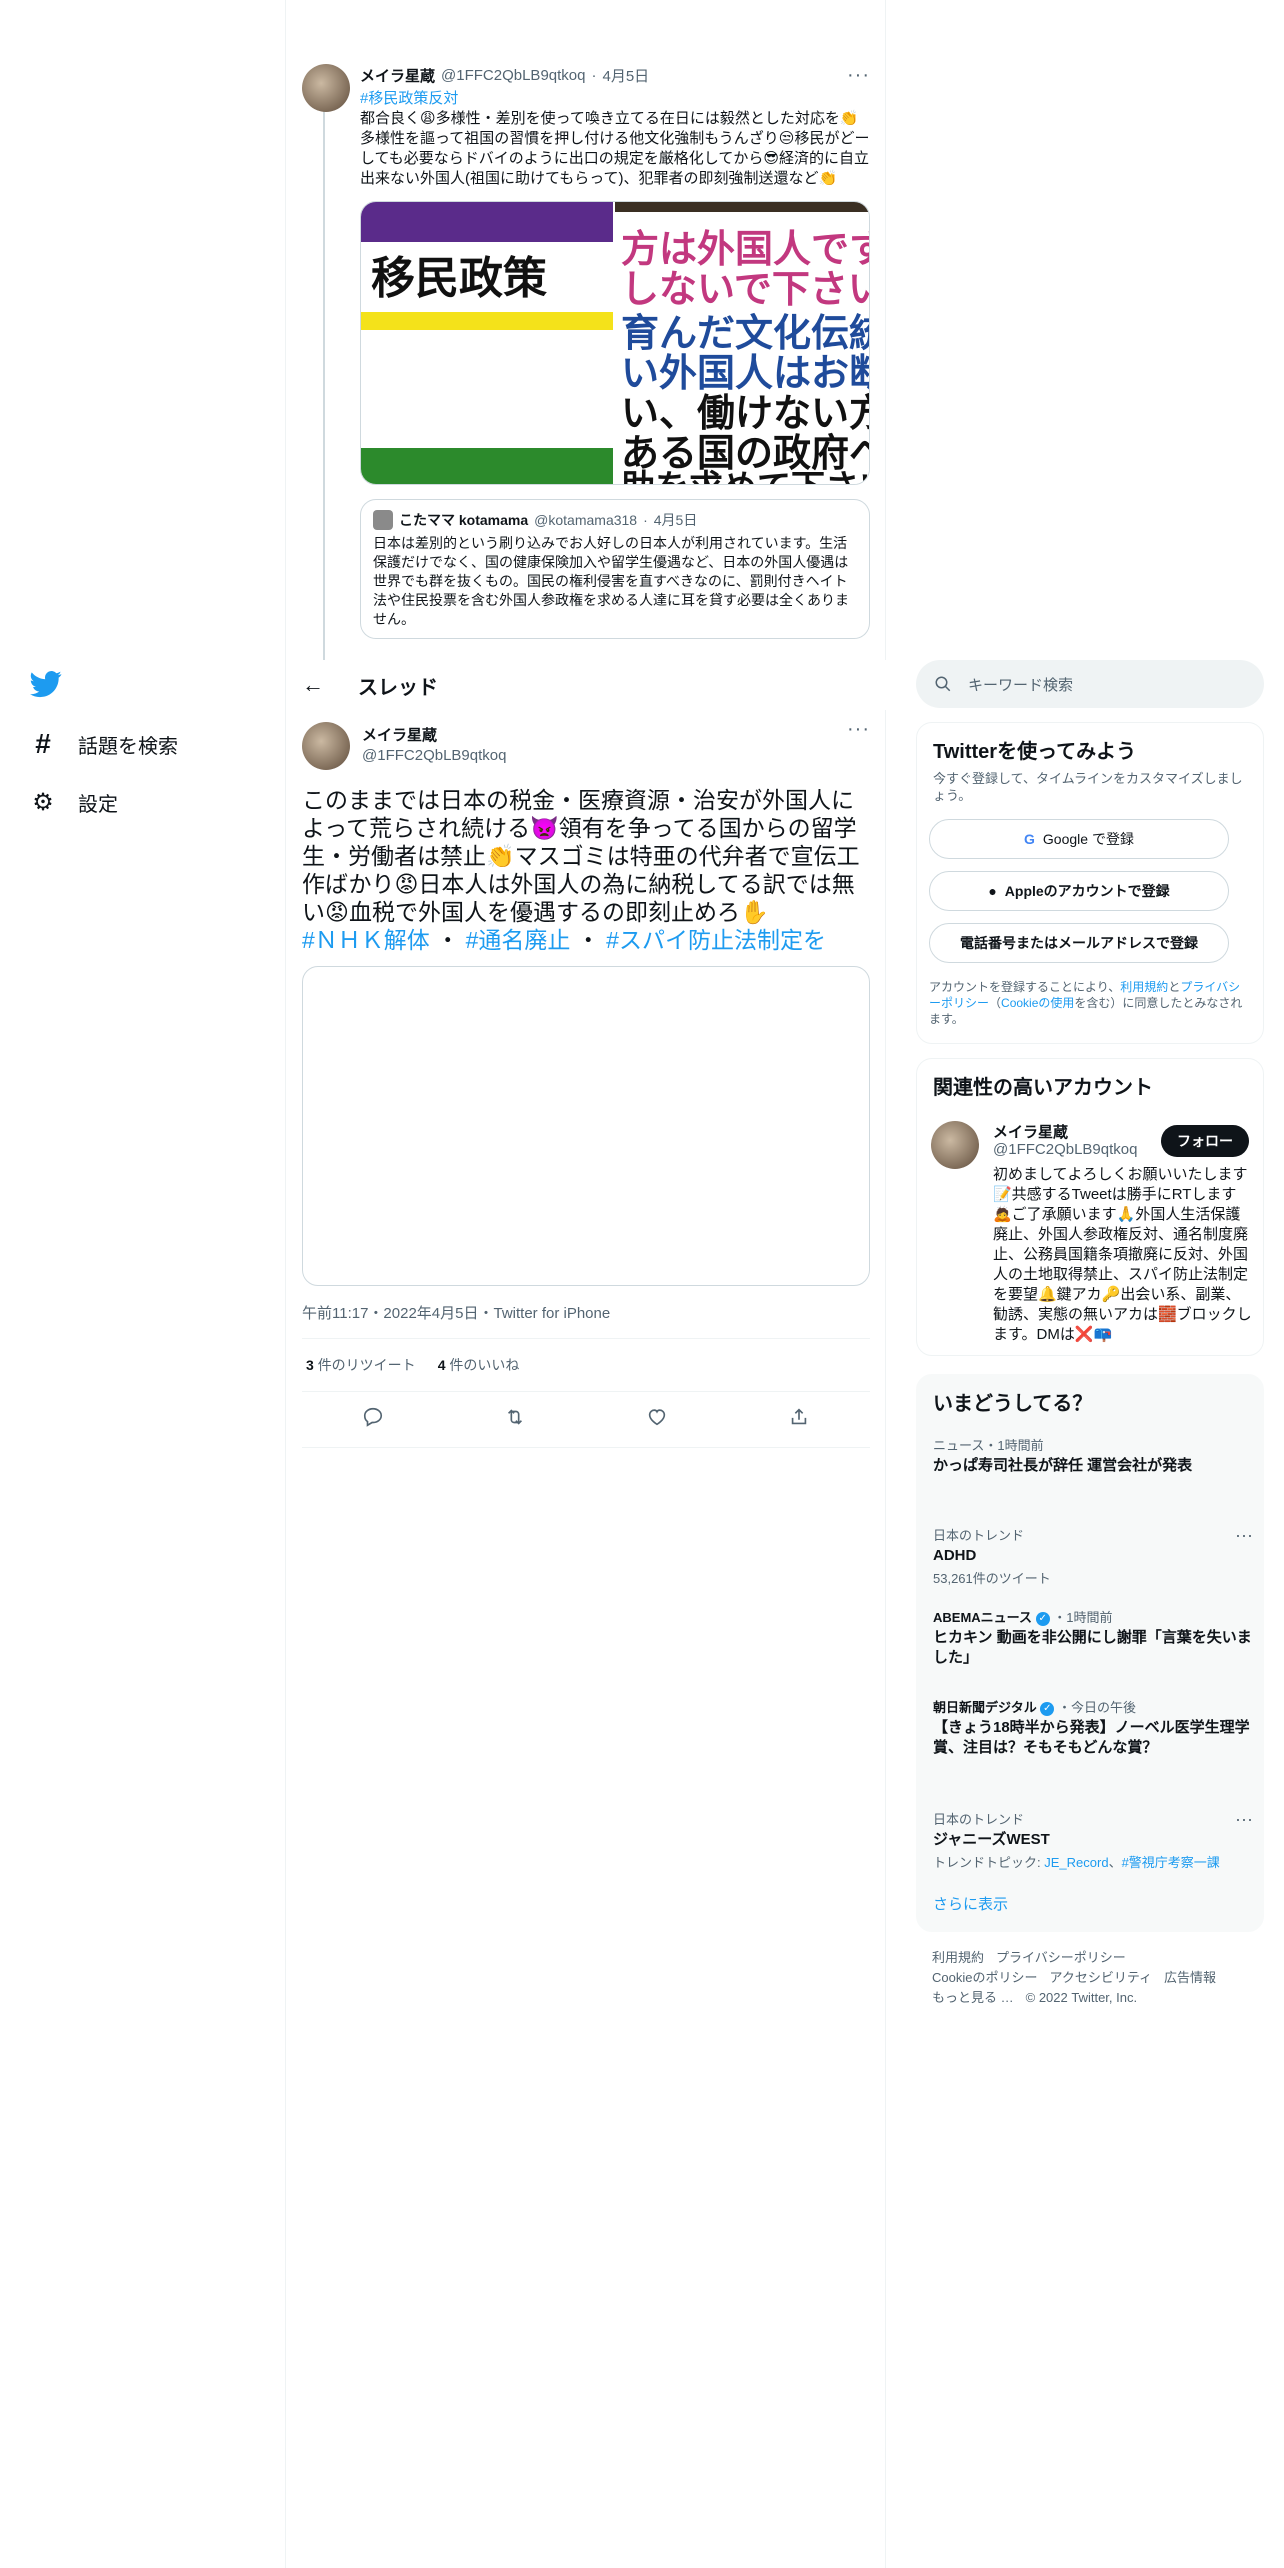  What do you see at coordinates (943, 684) in the screenshot?
I see `search-icon` at bounding box center [943, 684].